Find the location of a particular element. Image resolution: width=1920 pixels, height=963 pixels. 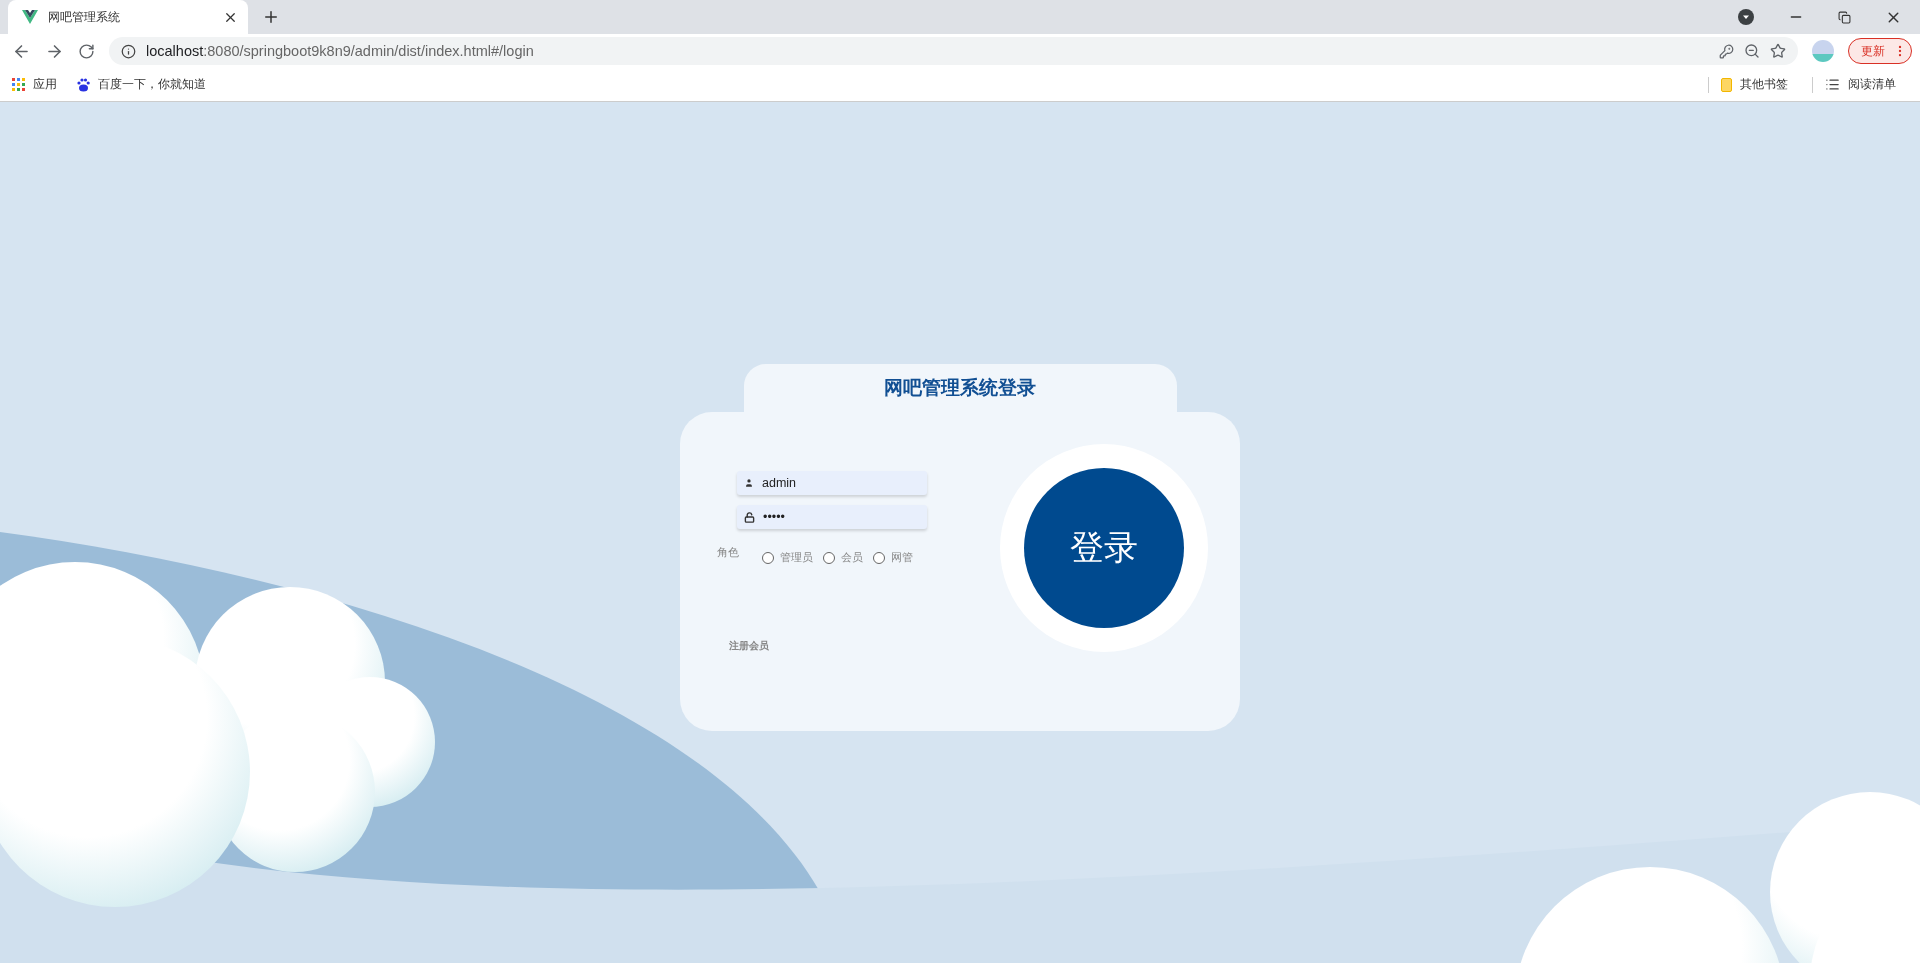

lock-icon is located at coordinates (749, 517).